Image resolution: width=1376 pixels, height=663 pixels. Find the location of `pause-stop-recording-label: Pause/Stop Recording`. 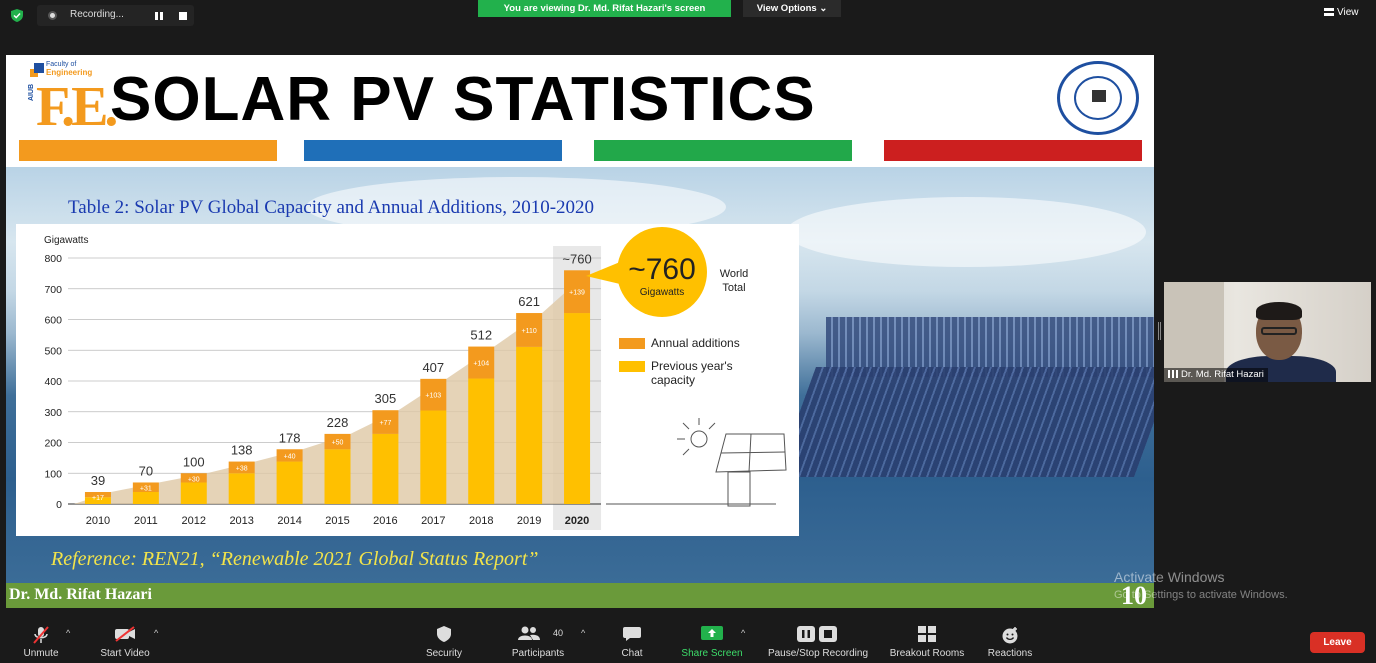

pause-stop-recording-label: Pause/Stop Recording is located at coordinates (818, 653).